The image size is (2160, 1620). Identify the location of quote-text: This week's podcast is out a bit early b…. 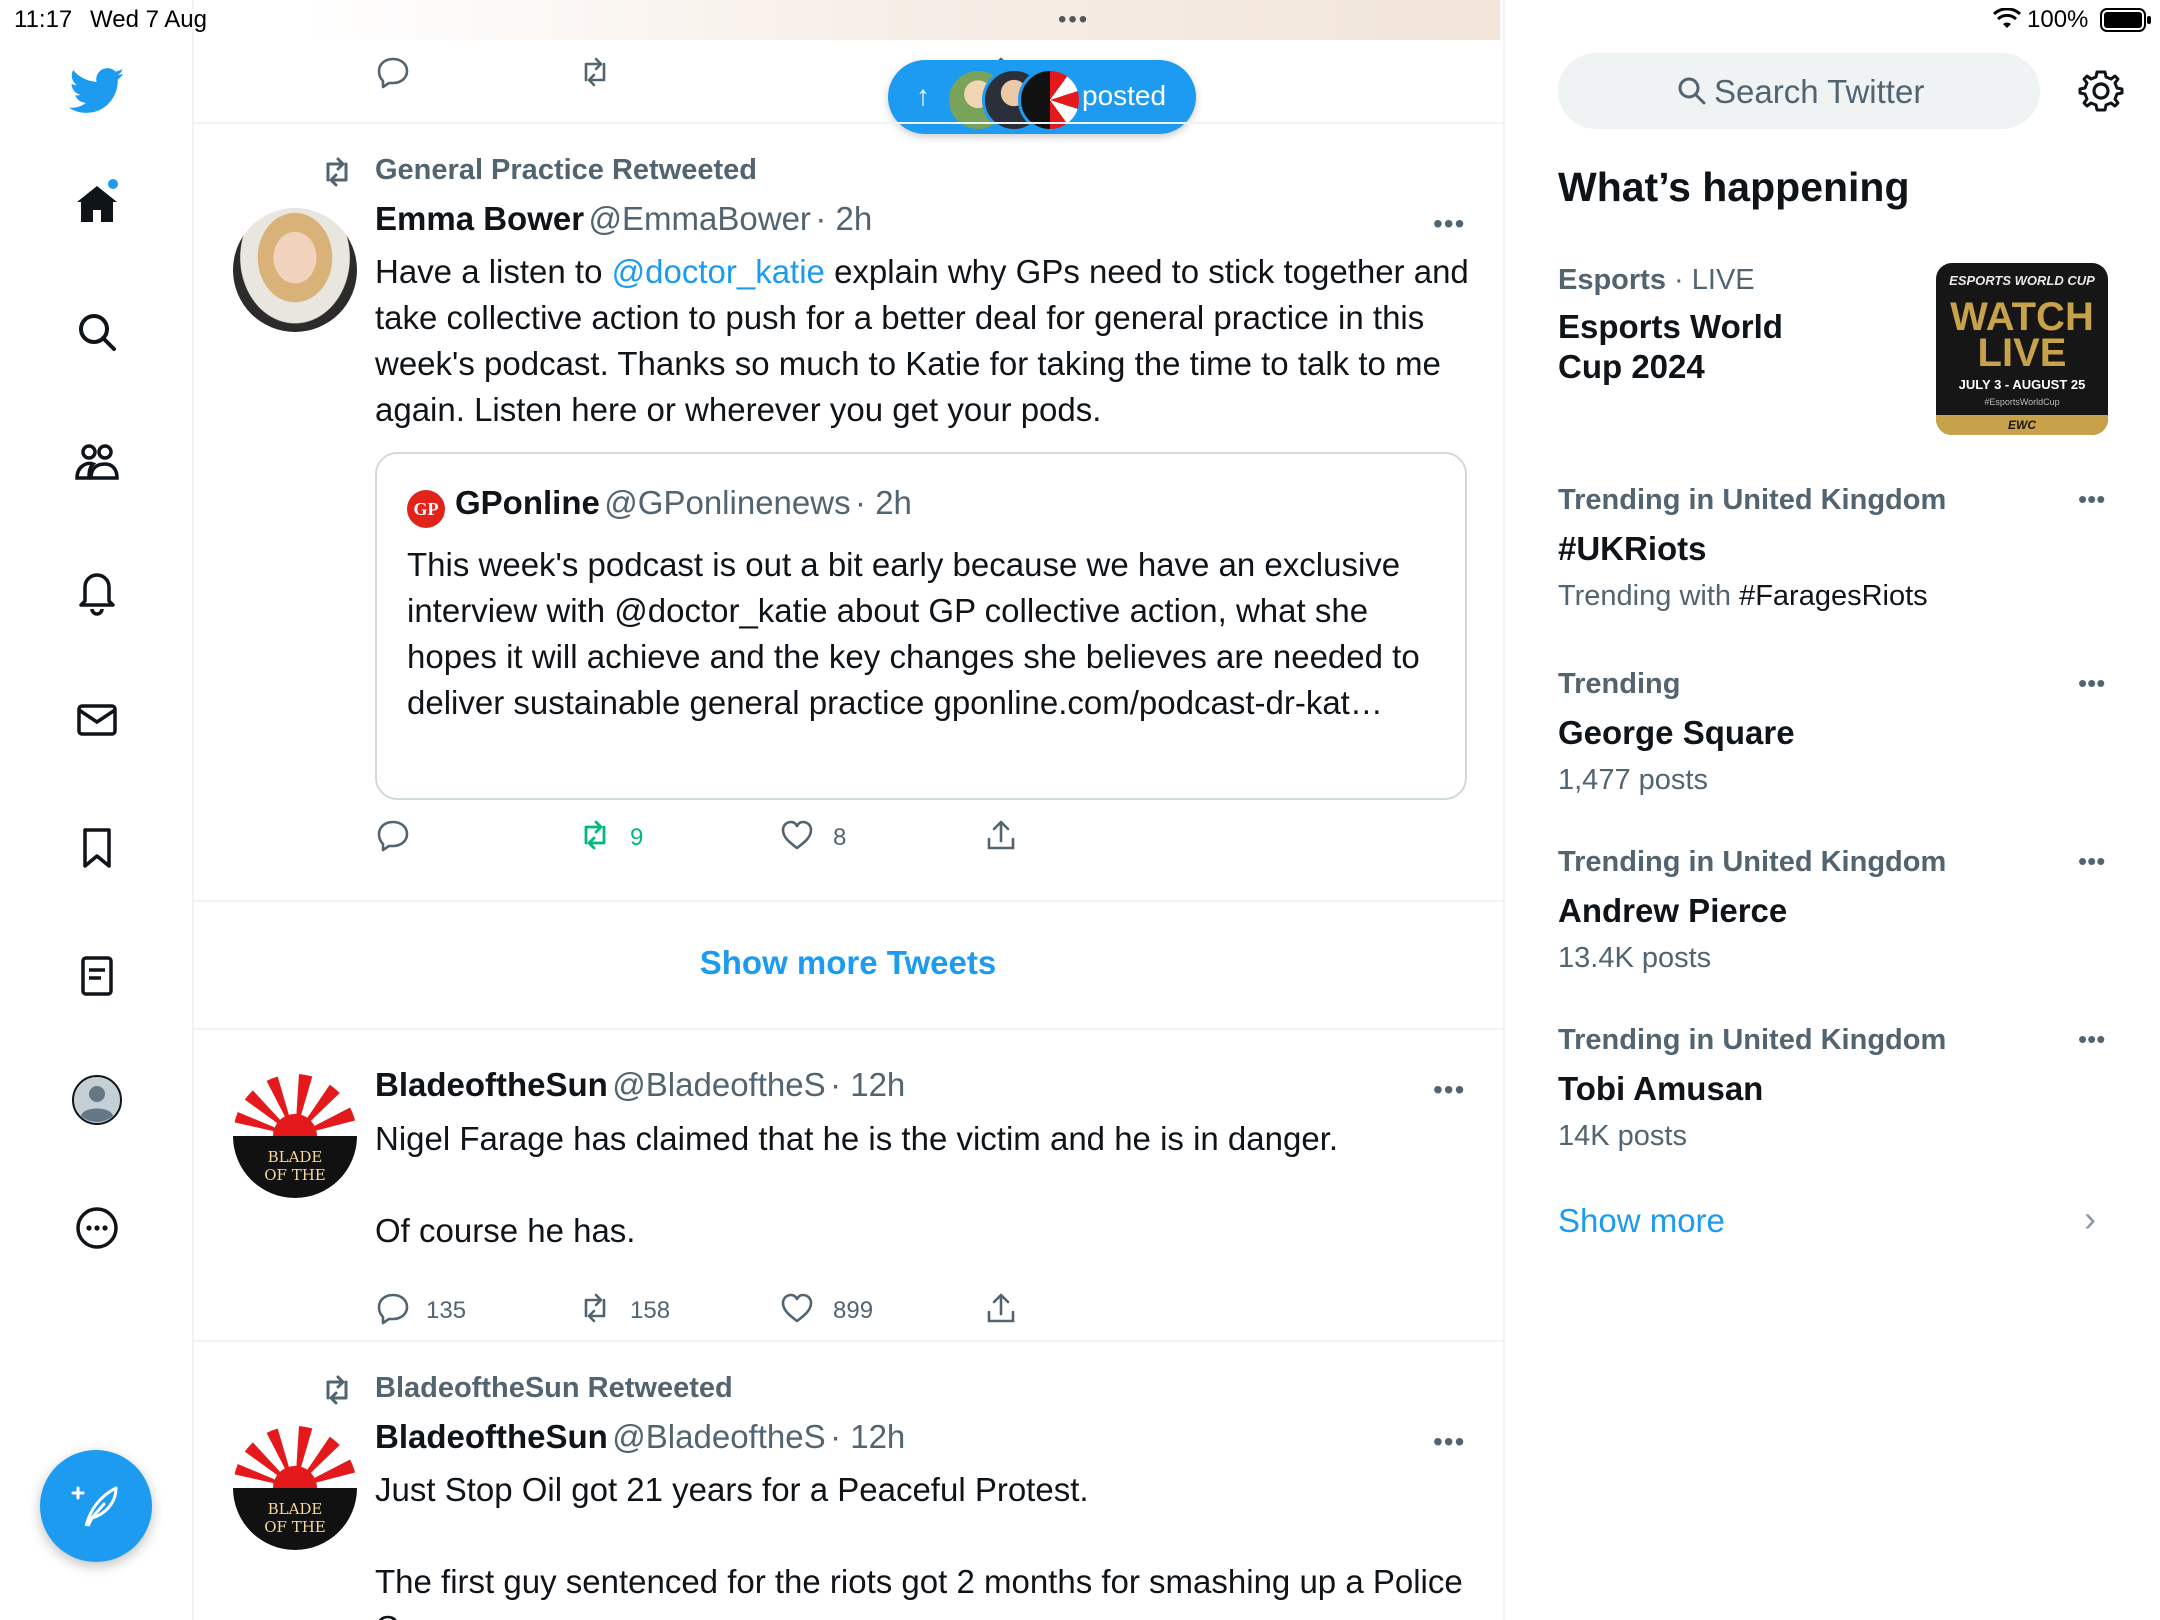
(913, 633).